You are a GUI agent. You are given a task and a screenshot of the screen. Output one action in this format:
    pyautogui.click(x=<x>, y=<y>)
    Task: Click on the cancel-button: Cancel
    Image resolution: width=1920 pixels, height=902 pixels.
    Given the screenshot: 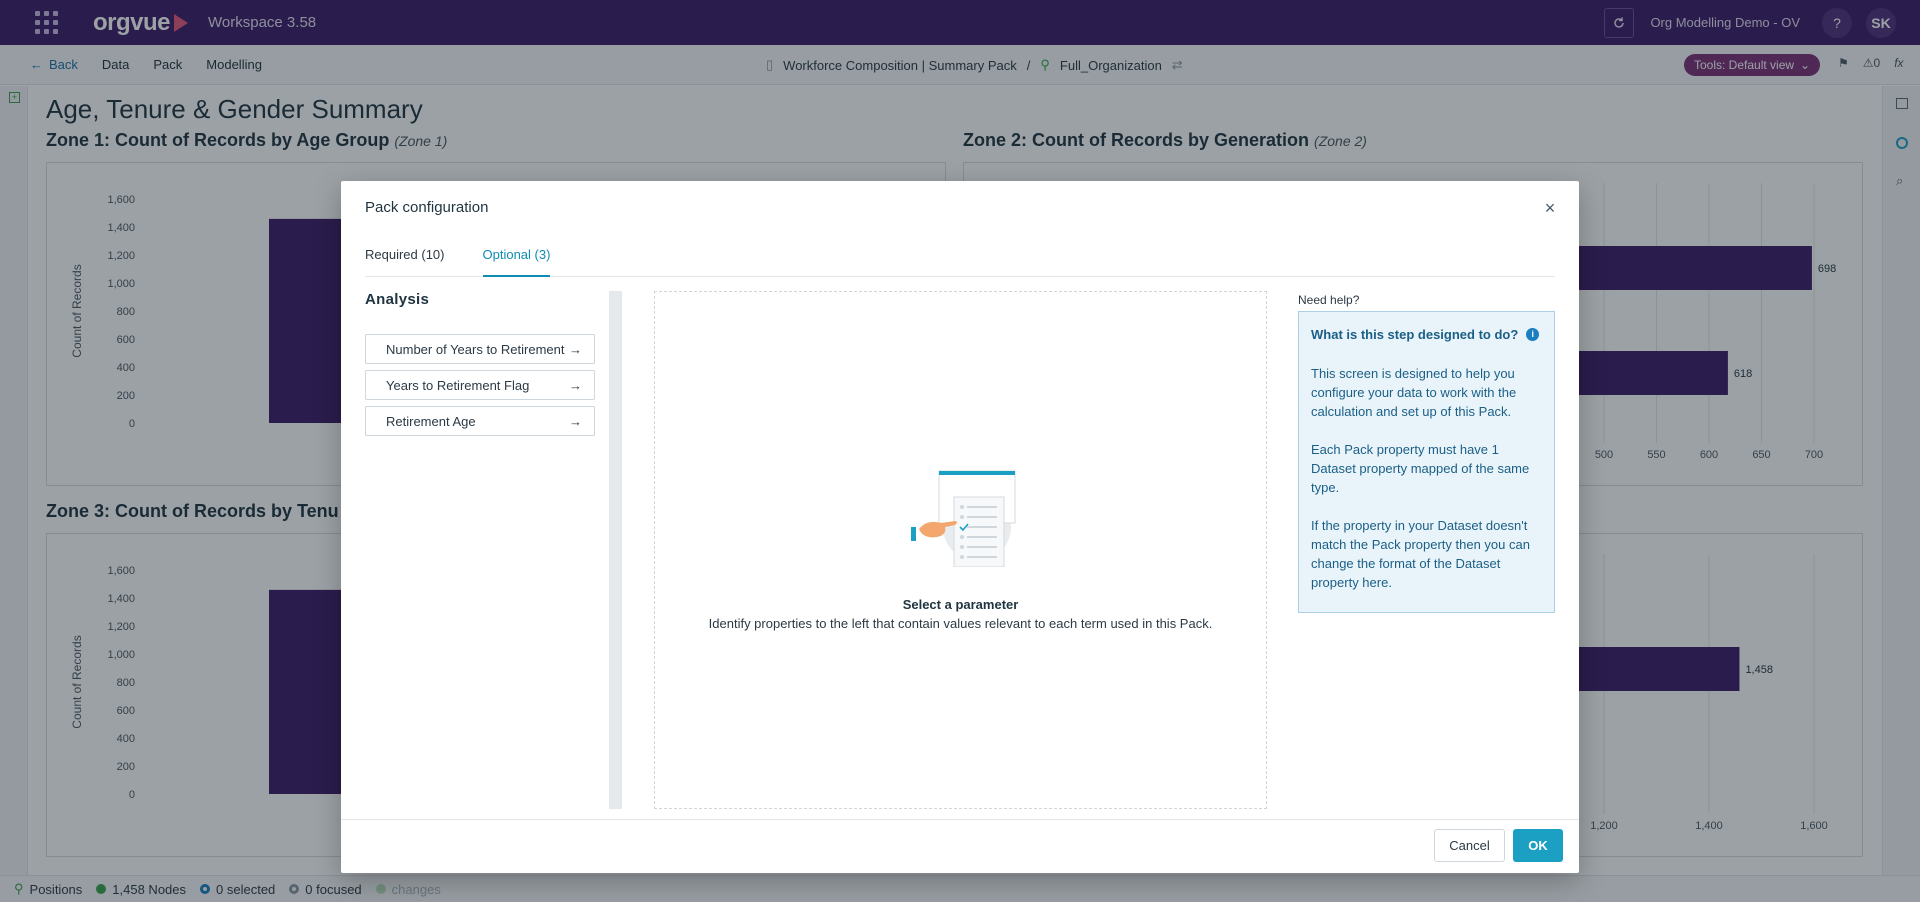 What is the action you would take?
    pyautogui.click(x=1469, y=845)
    